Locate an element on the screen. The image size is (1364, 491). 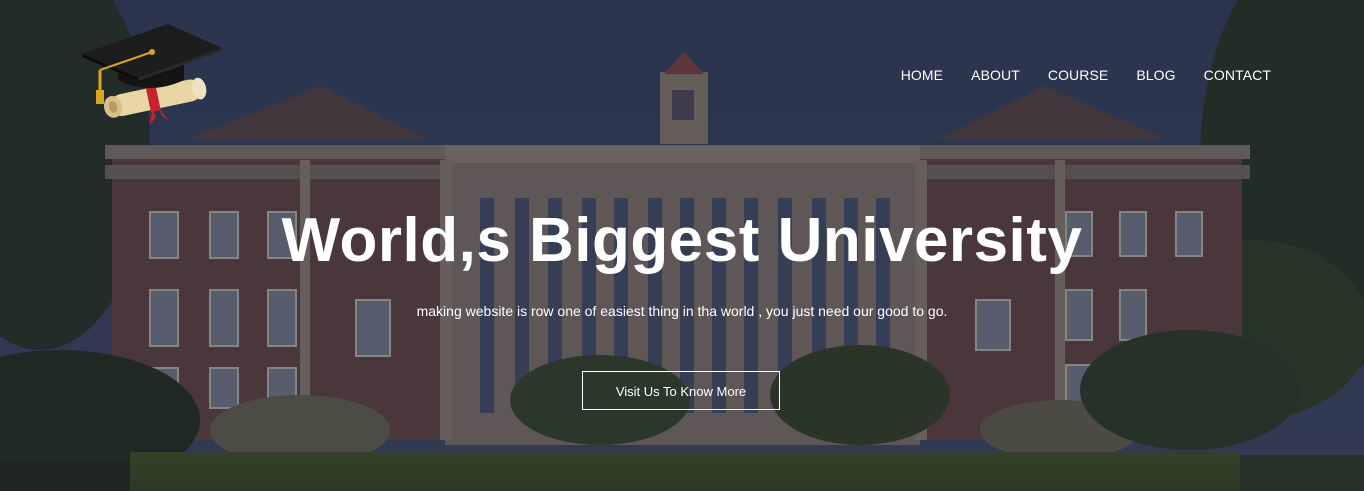
nav-item-contact: CONTACT is located at coordinates (1237, 75).